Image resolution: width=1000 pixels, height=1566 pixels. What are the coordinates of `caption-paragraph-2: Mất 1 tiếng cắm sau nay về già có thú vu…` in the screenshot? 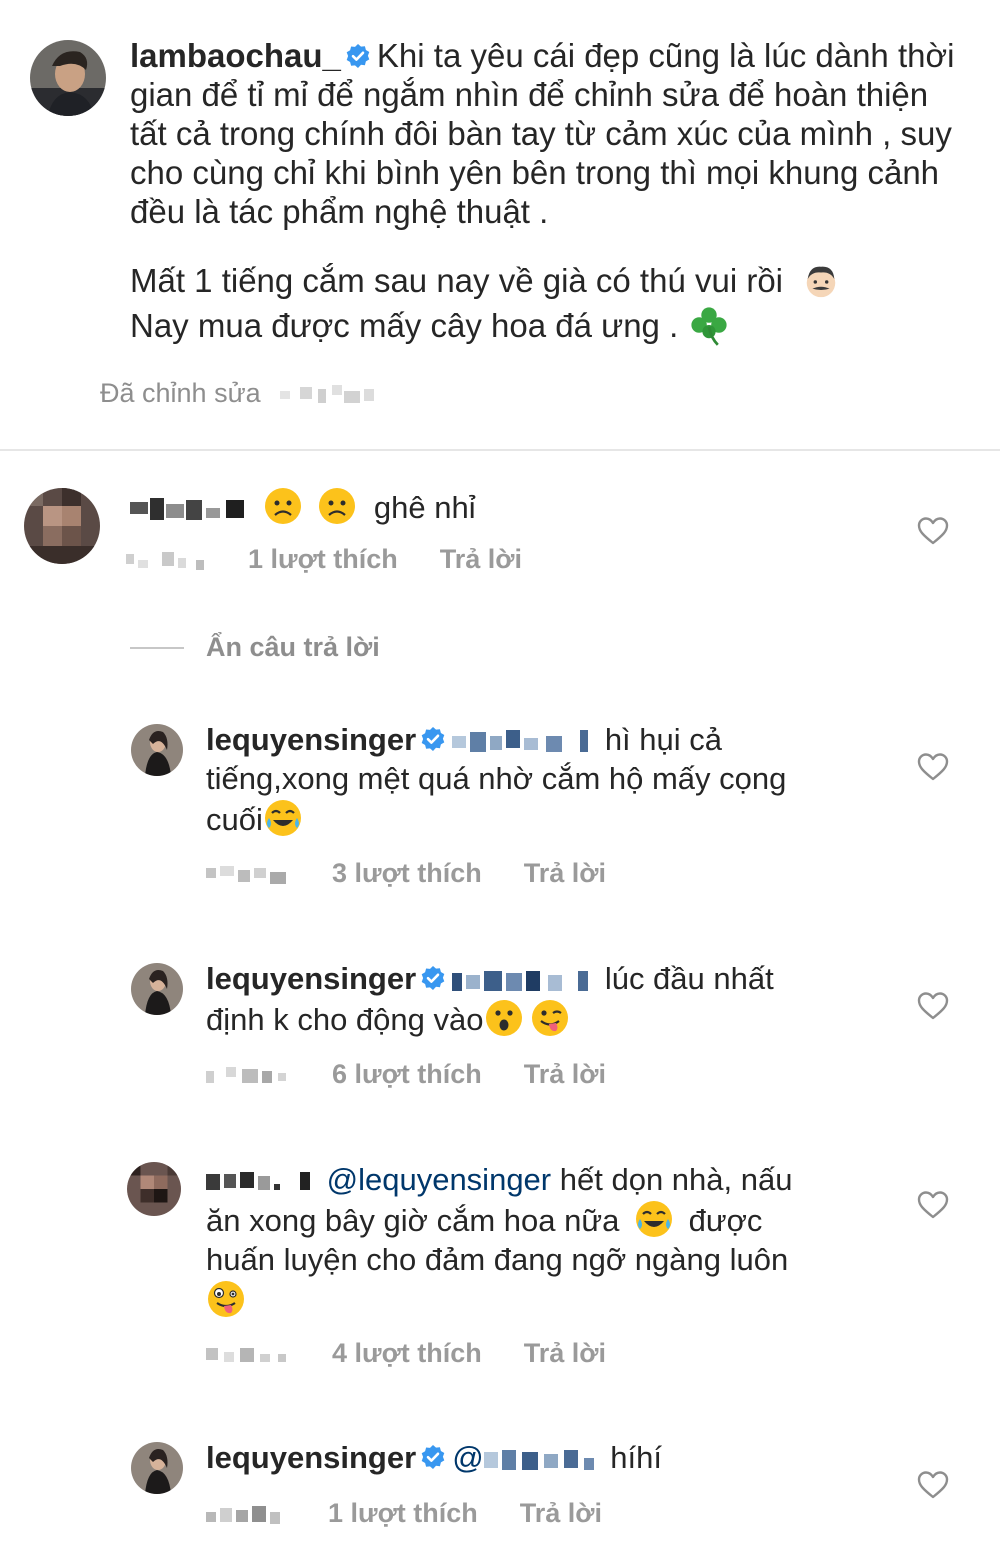 It's located at (545, 303).